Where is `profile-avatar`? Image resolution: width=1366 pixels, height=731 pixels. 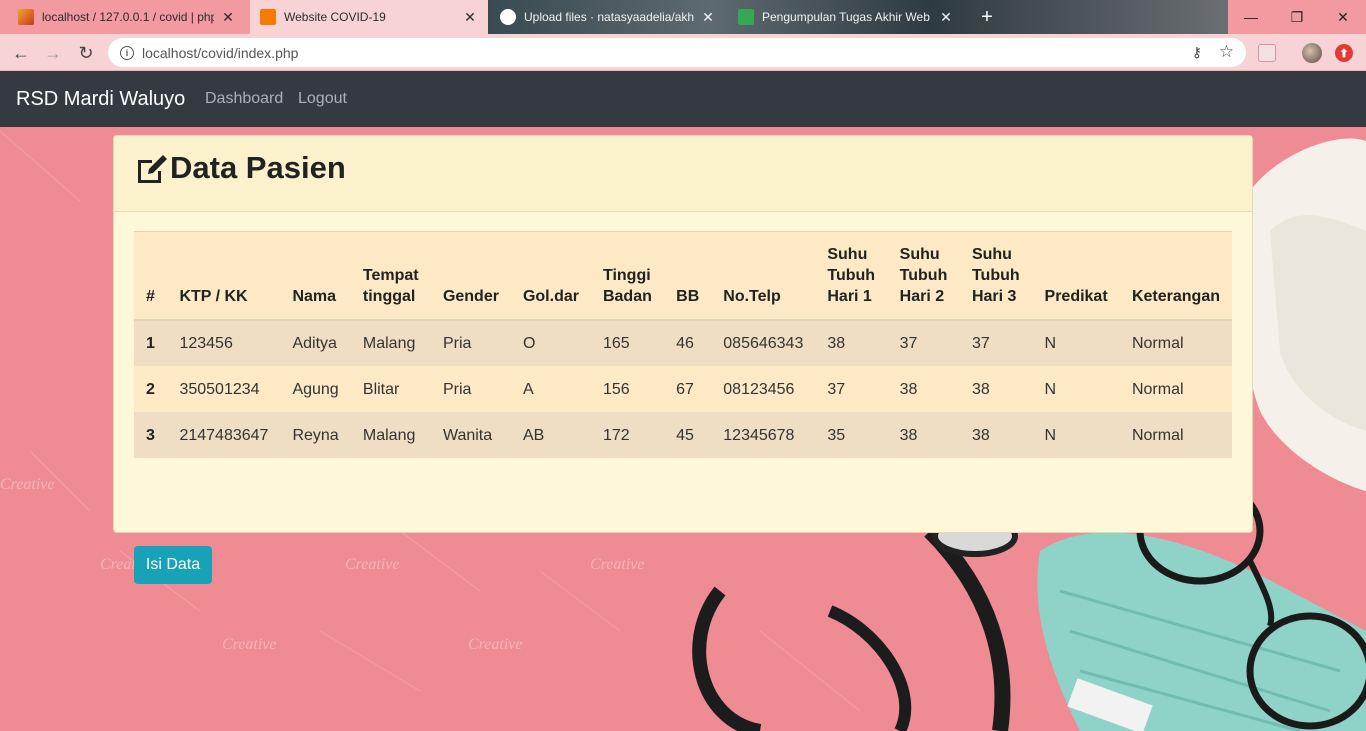 profile-avatar is located at coordinates (1312, 53).